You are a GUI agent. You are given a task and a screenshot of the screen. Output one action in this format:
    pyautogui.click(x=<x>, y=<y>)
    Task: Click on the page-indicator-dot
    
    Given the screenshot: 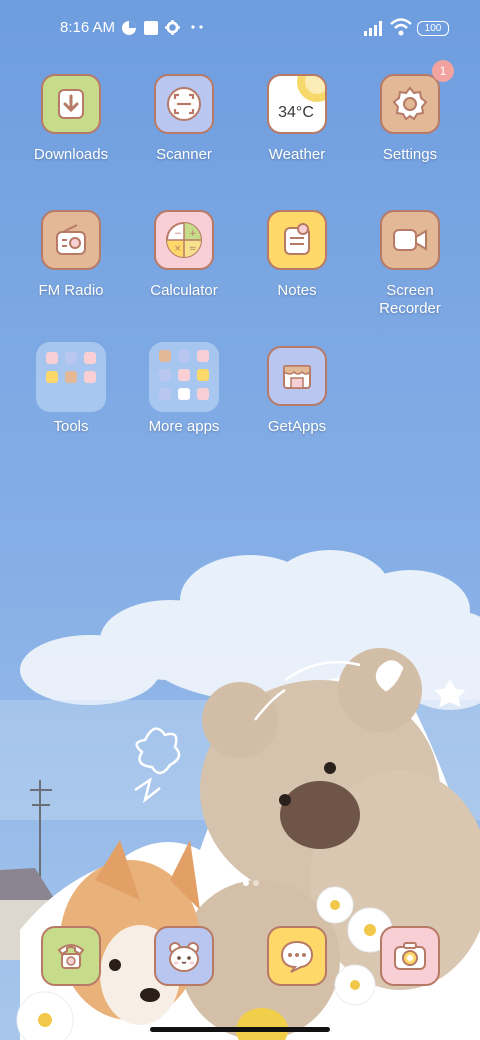 What is the action you would take?
    pyautogui.click(x=256, y=883)
    